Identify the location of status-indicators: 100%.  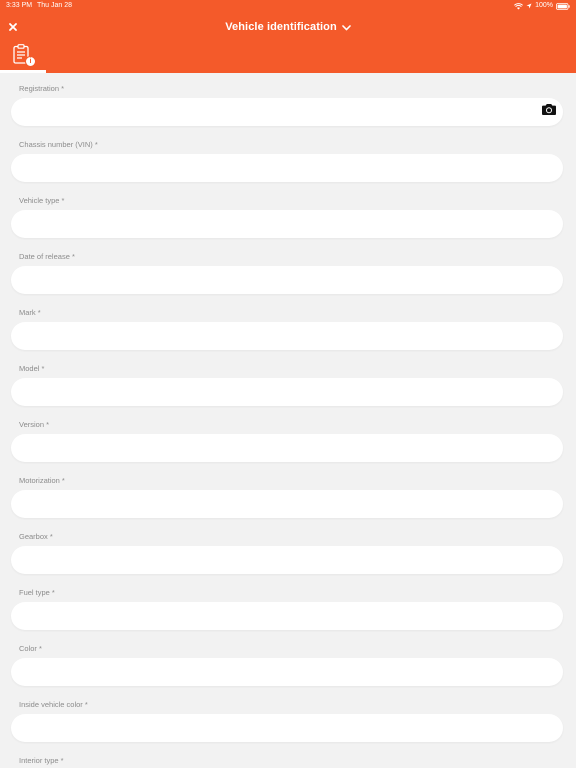
(542, 6).